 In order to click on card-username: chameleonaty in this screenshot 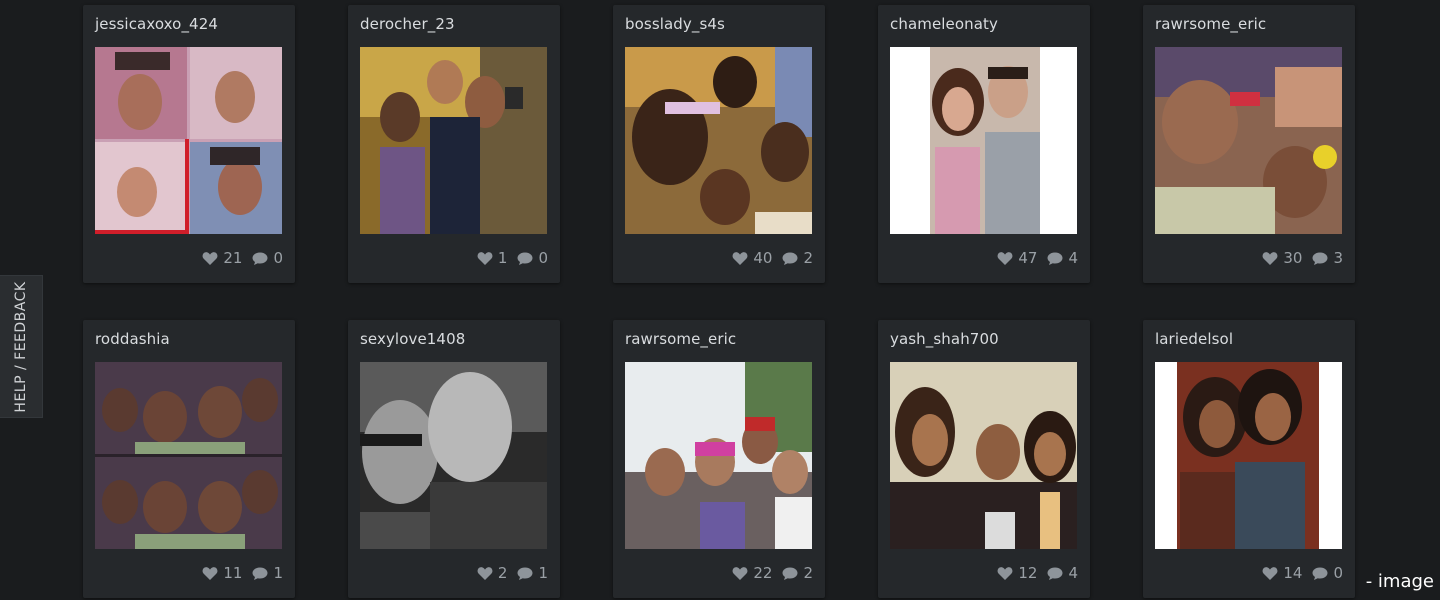, I will do `click(944, 24)`.